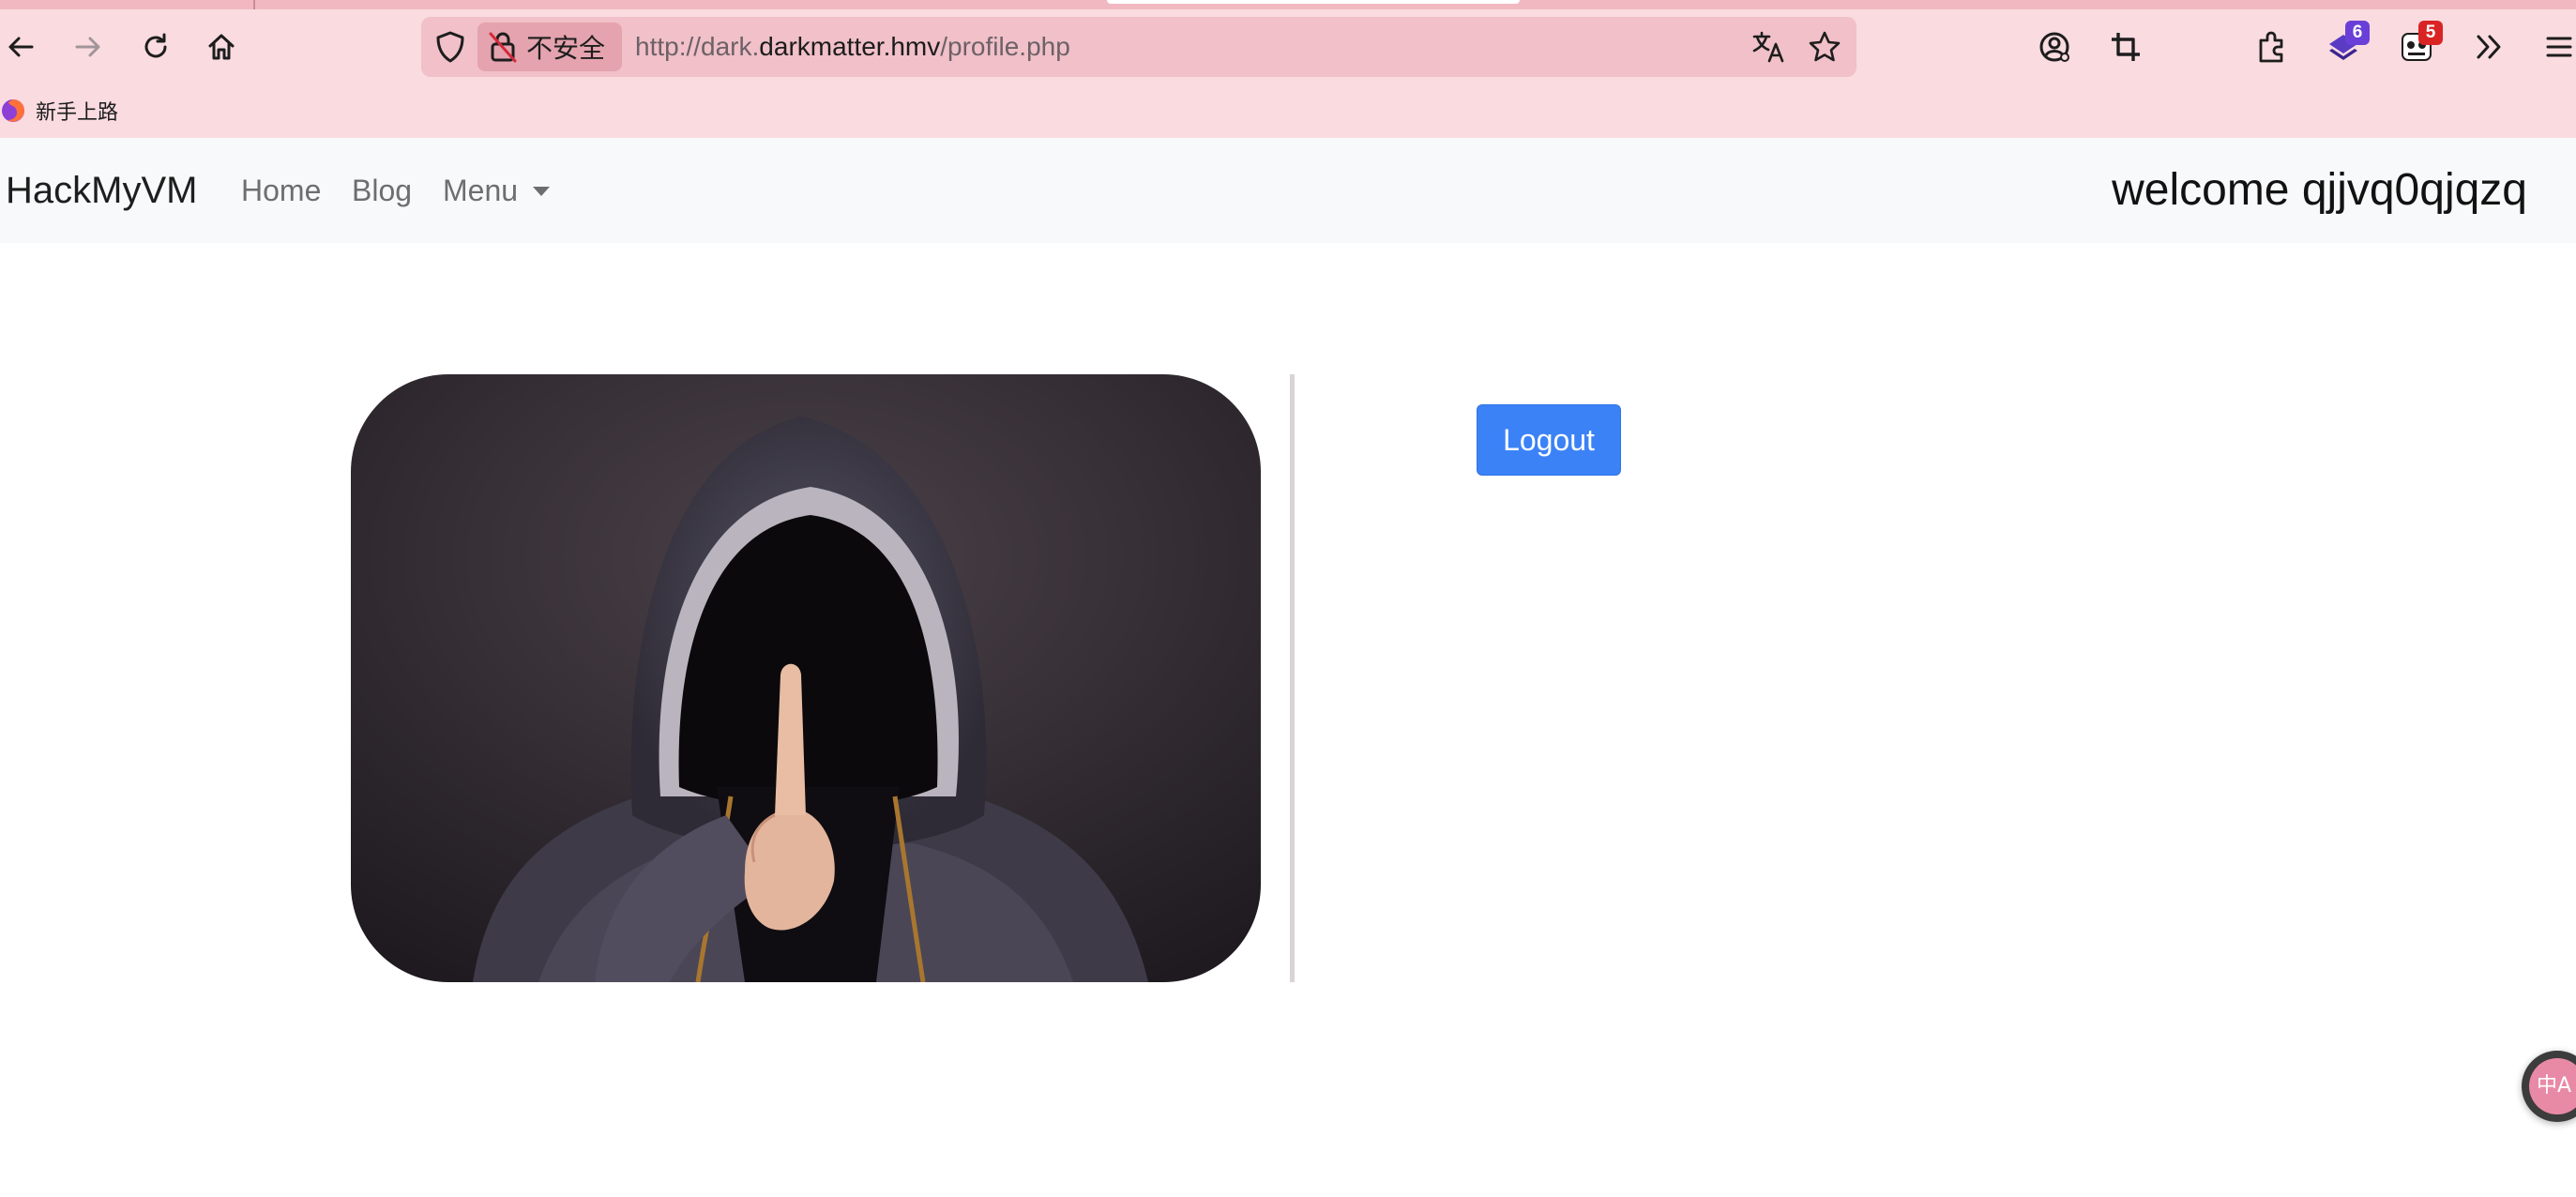 The height and width of the screenshot is (1197, 2576). I want to click on back-icon, so click(21, 47).